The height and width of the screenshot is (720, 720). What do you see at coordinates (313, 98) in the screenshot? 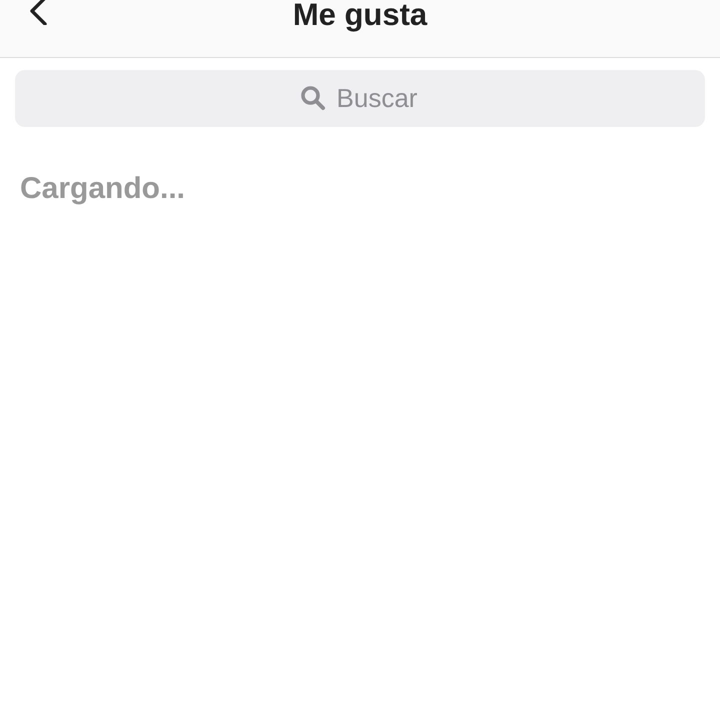
I see `search-icon` at bounding box center [313, 98].